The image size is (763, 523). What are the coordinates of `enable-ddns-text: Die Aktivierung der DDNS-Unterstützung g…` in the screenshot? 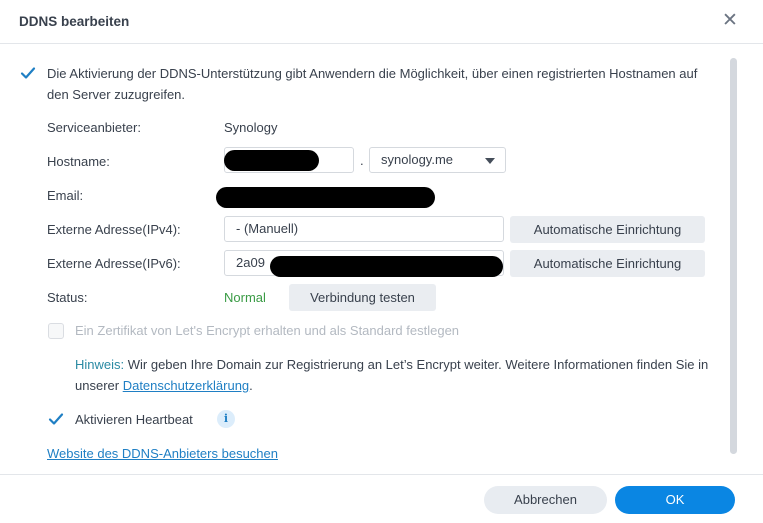 It's located at (372, 84).